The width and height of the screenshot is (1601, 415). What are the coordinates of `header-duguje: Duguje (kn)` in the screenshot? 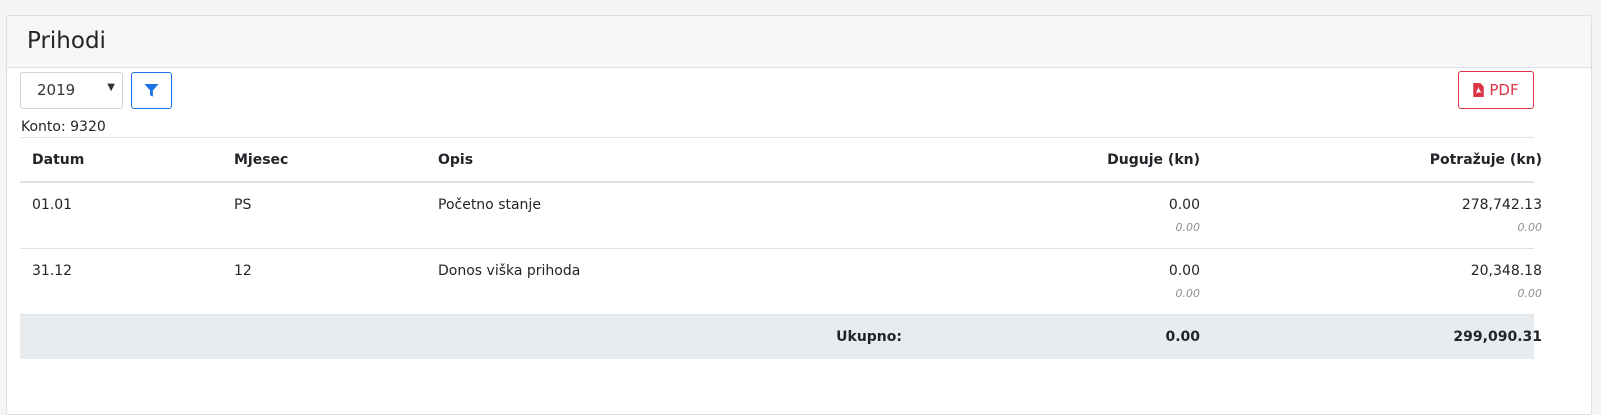 It's located at (1153, 160).